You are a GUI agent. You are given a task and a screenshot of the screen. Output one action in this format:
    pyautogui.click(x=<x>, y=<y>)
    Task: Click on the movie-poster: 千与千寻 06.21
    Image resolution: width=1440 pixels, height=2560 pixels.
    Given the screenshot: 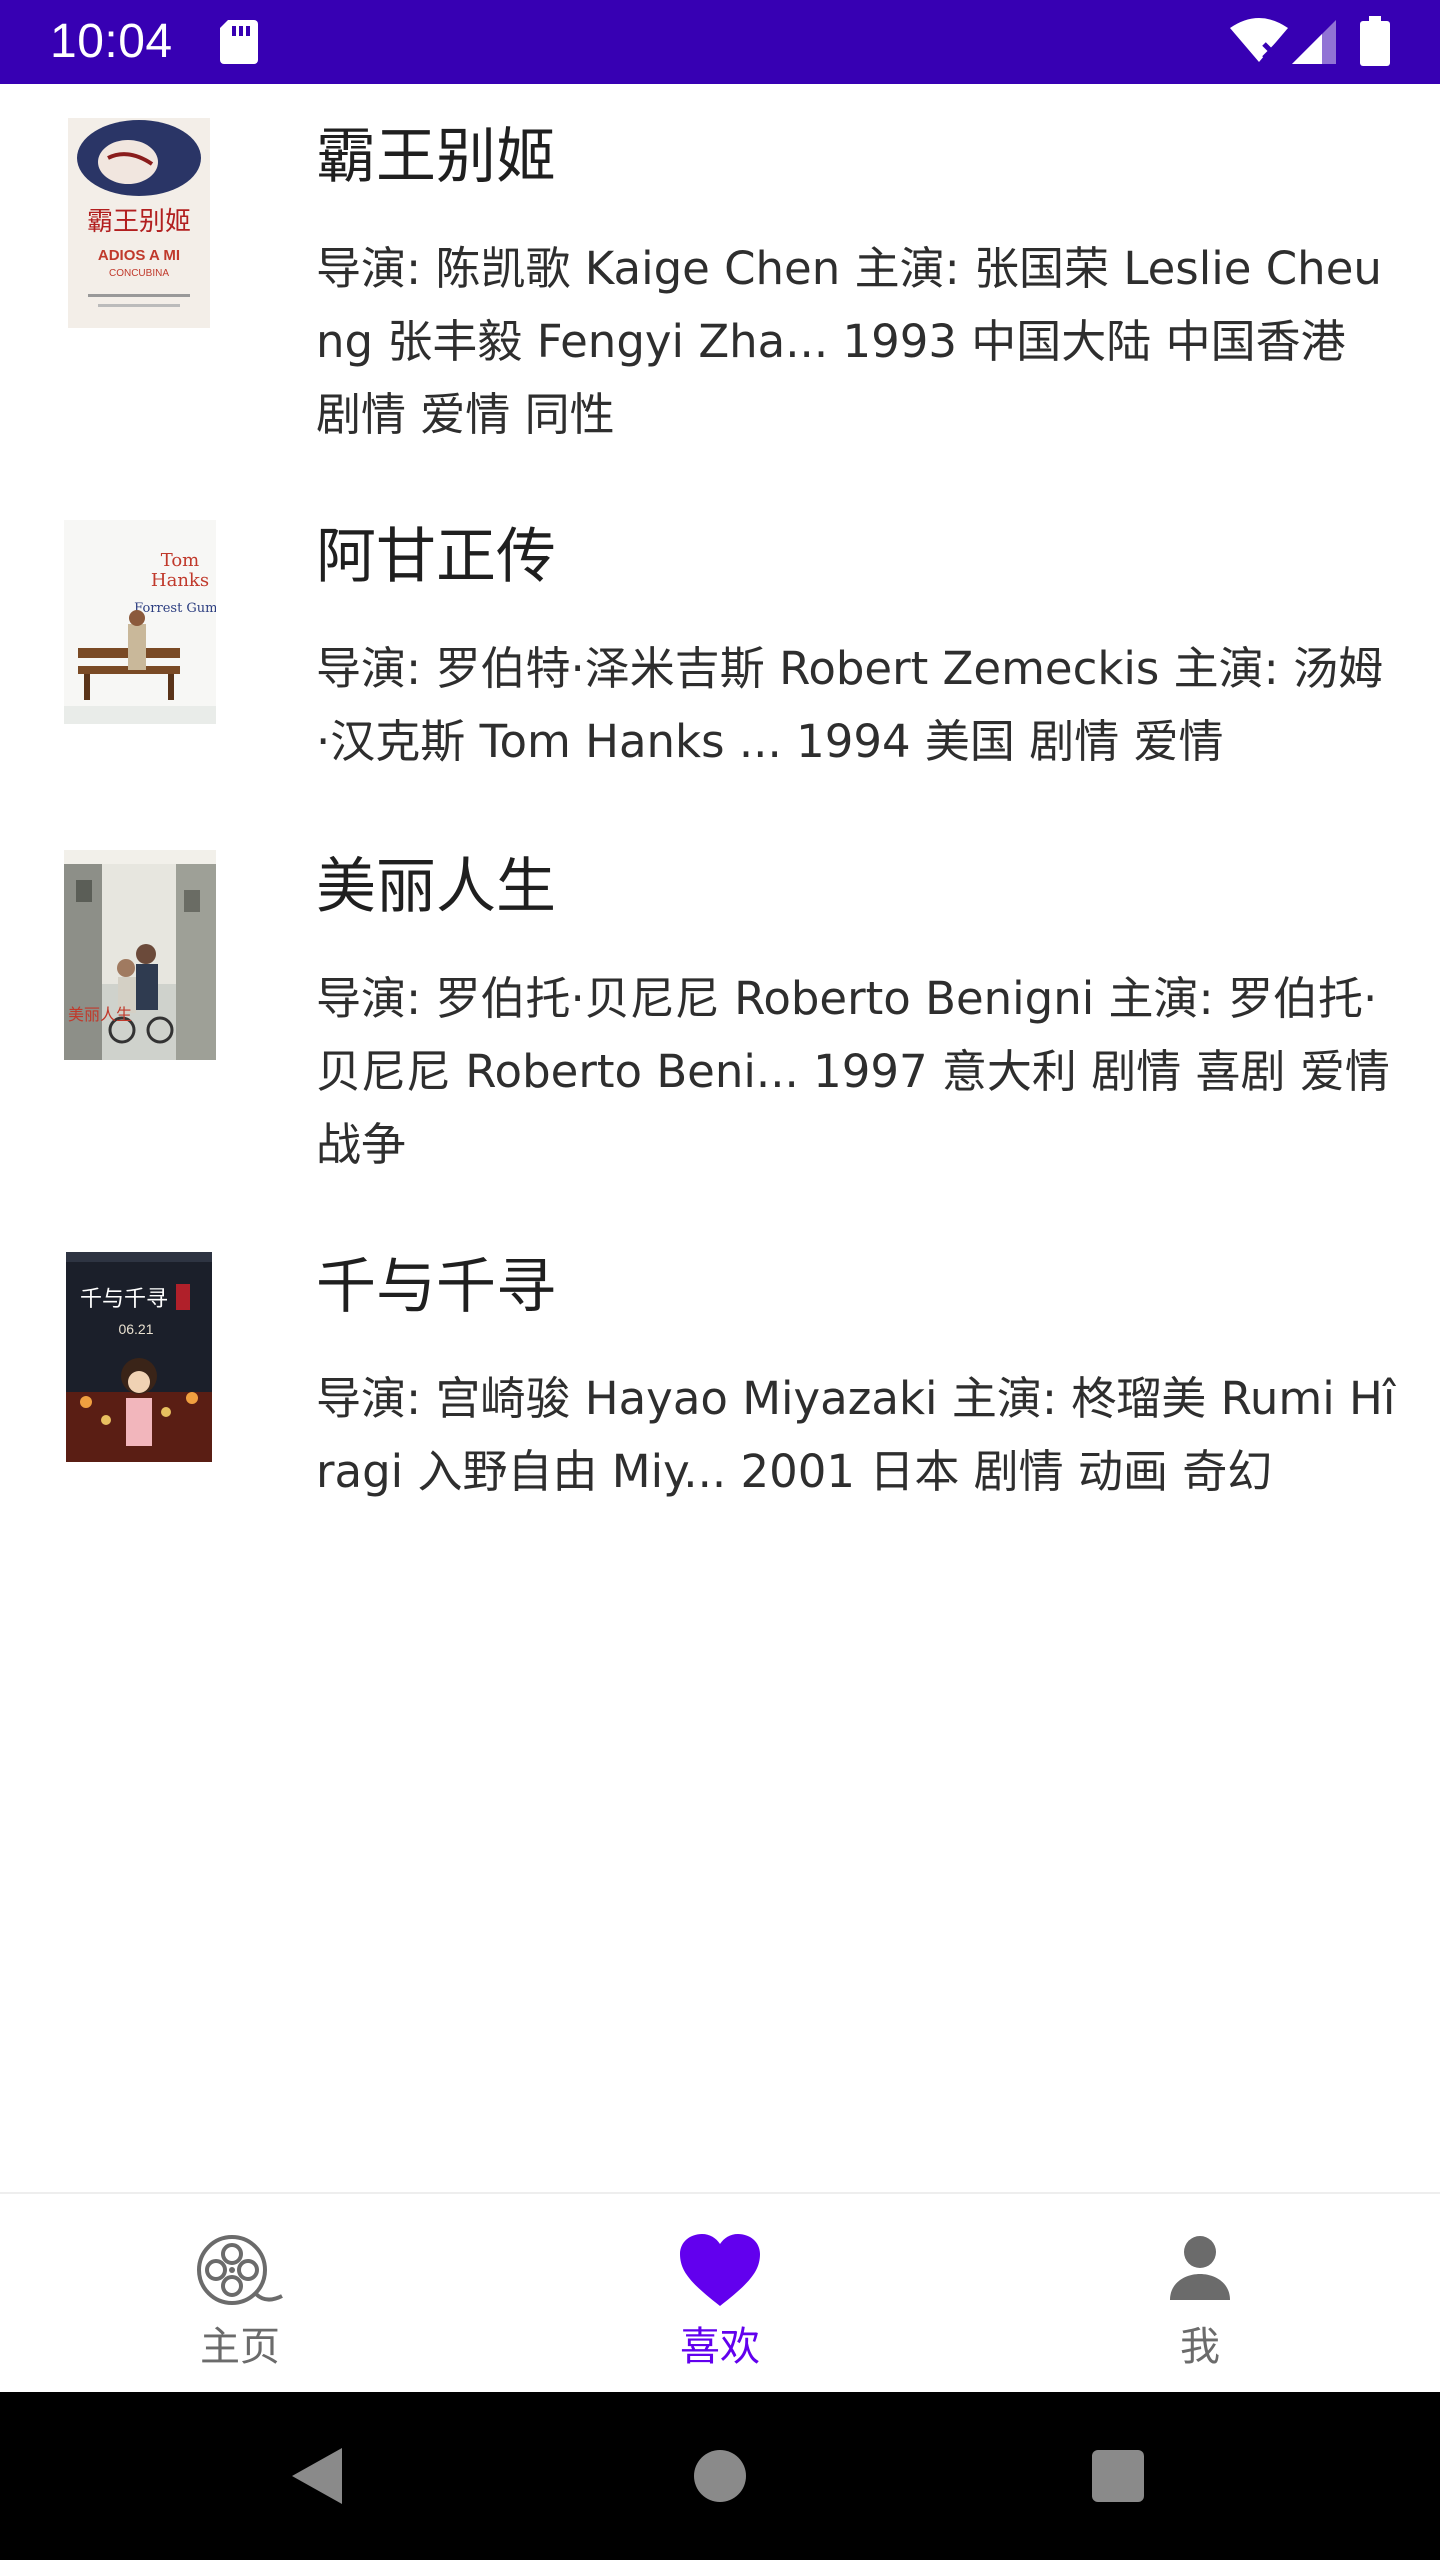 What is the action you would take?
    pyautogui.click(x=139, y=1357)
    